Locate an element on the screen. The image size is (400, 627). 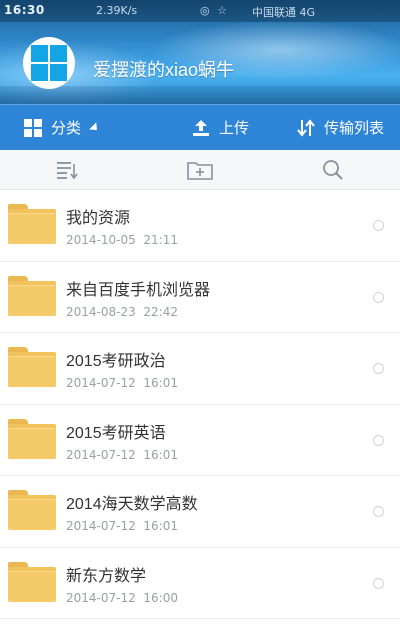
windows-logo-icon is located at coordinates (49, 63).